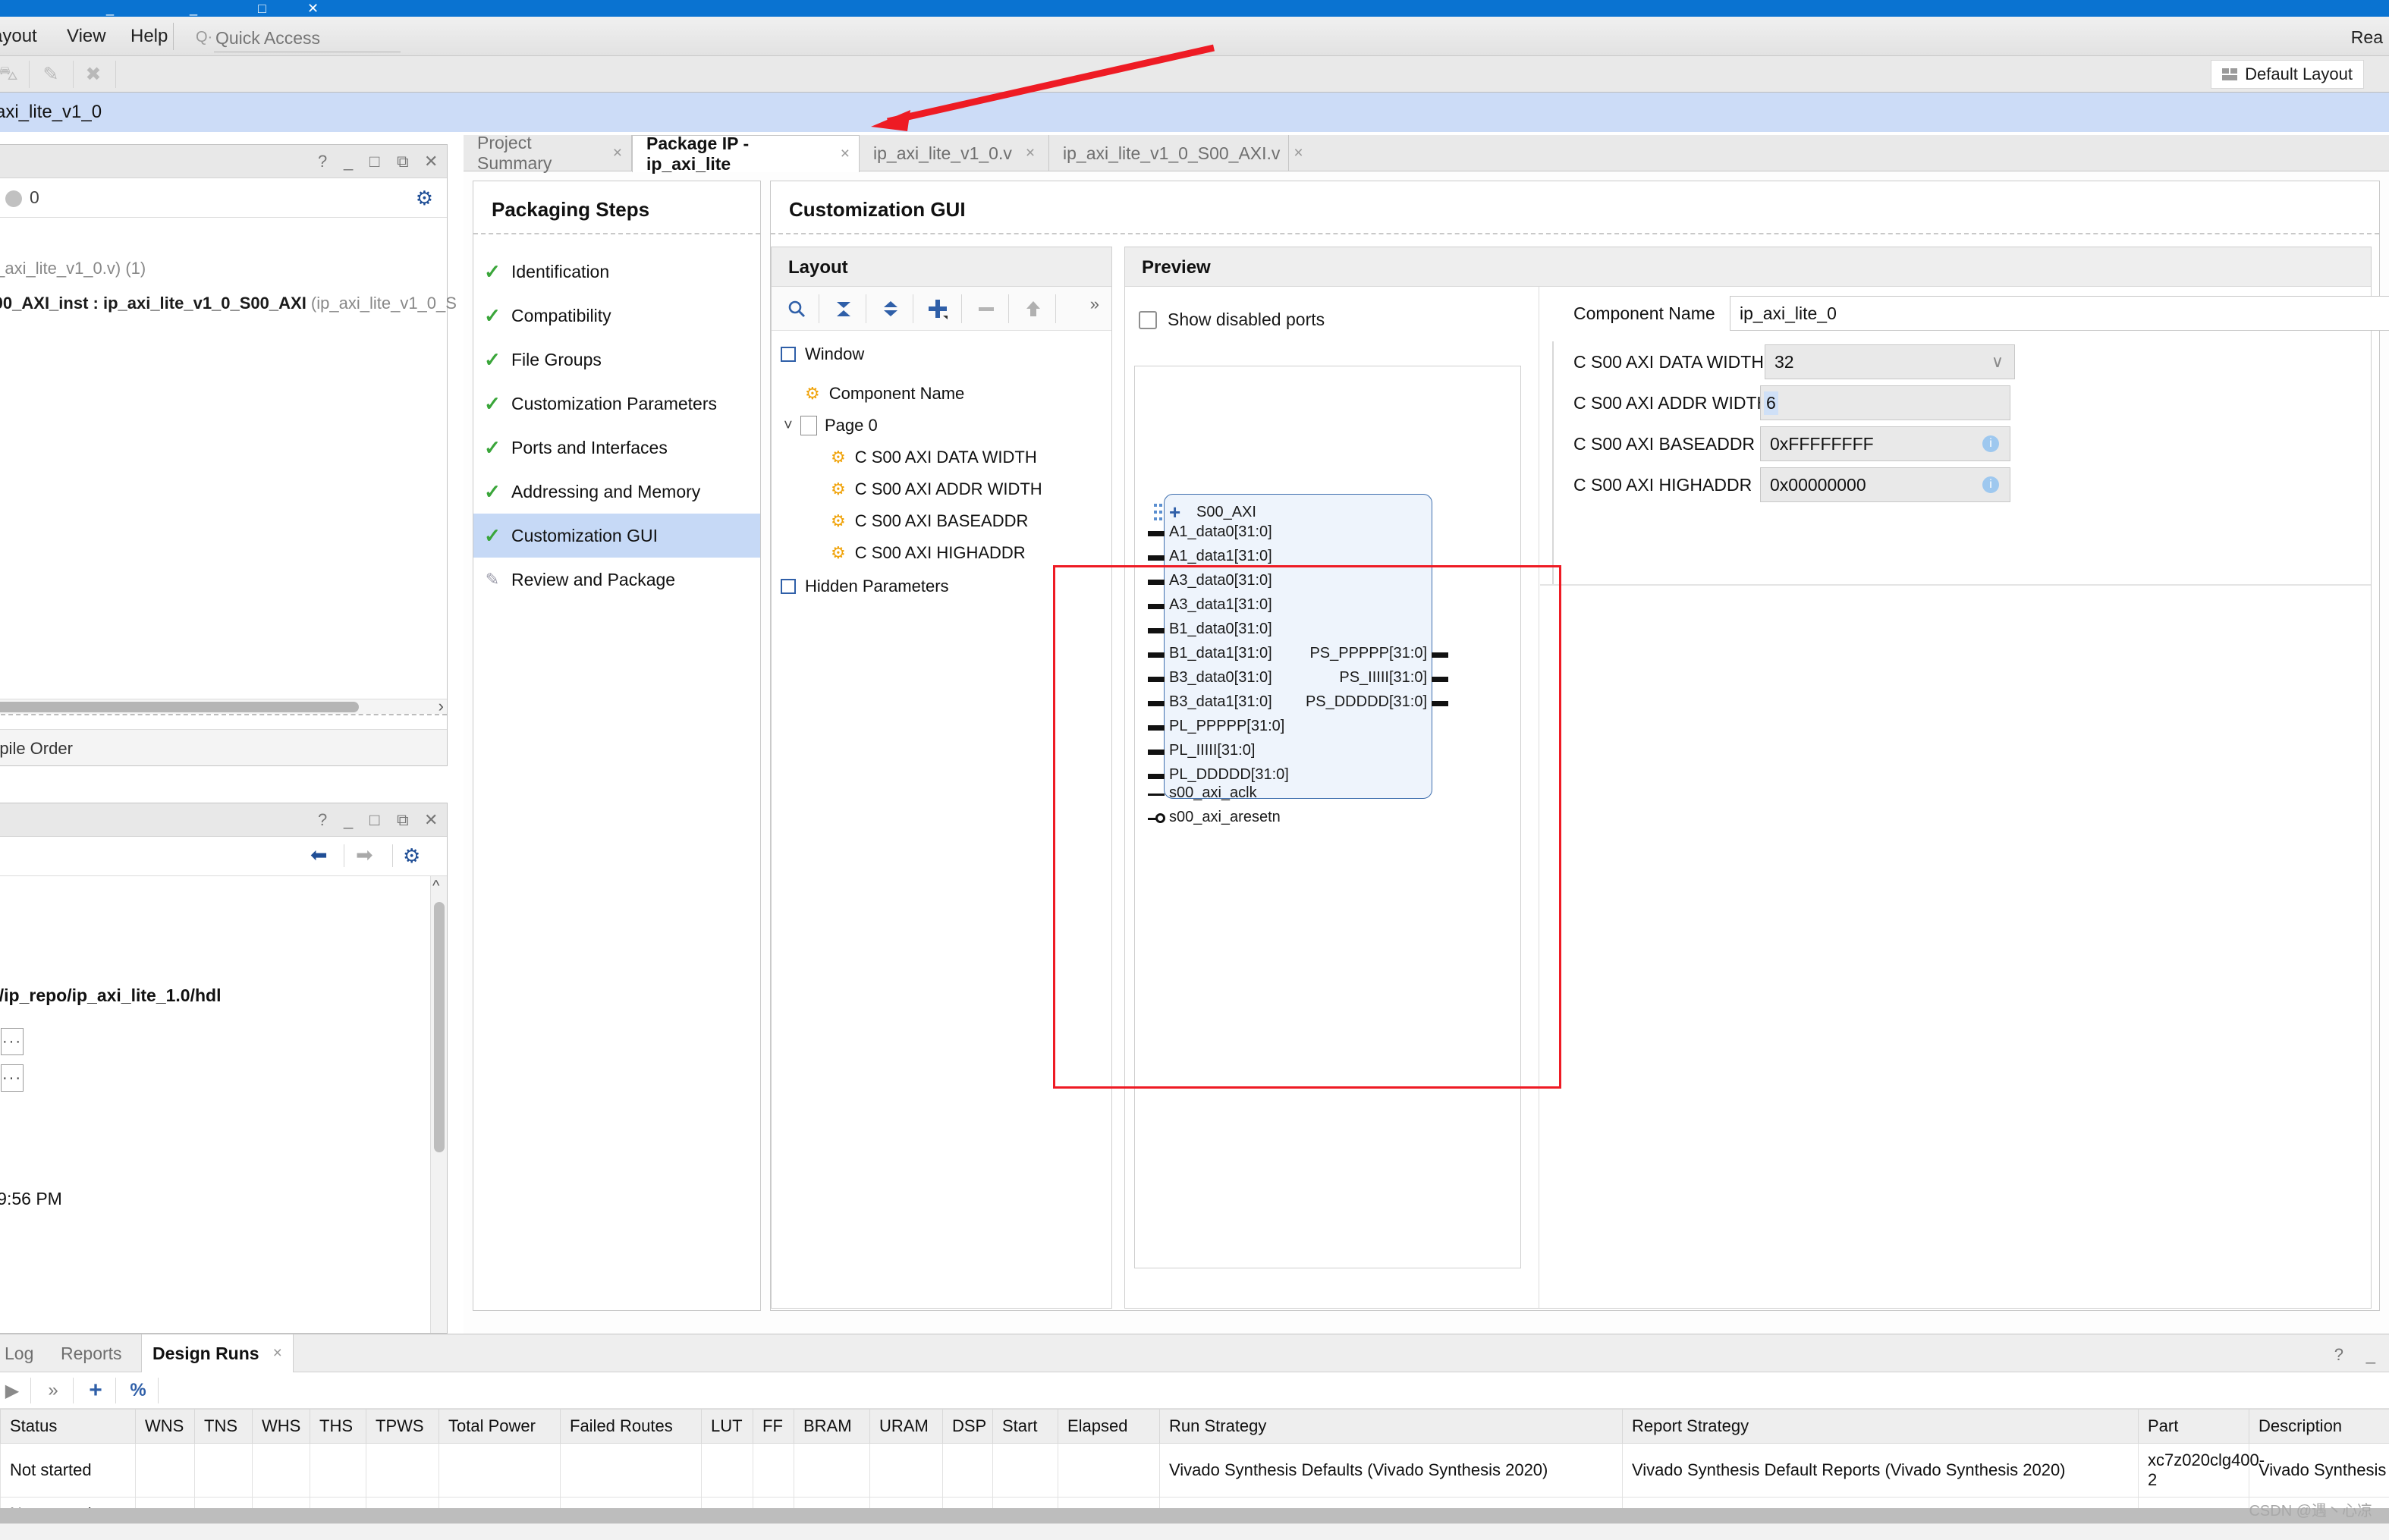 This screenshot has height=1540, width=2389. I want to click on tree-node-baseaddr: ⚙ C S00 AXI BASEADDR, so click(929, 521).